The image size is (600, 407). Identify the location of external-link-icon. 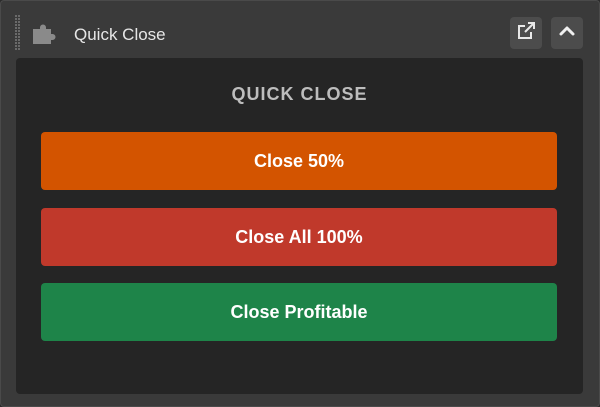
(526, 33).